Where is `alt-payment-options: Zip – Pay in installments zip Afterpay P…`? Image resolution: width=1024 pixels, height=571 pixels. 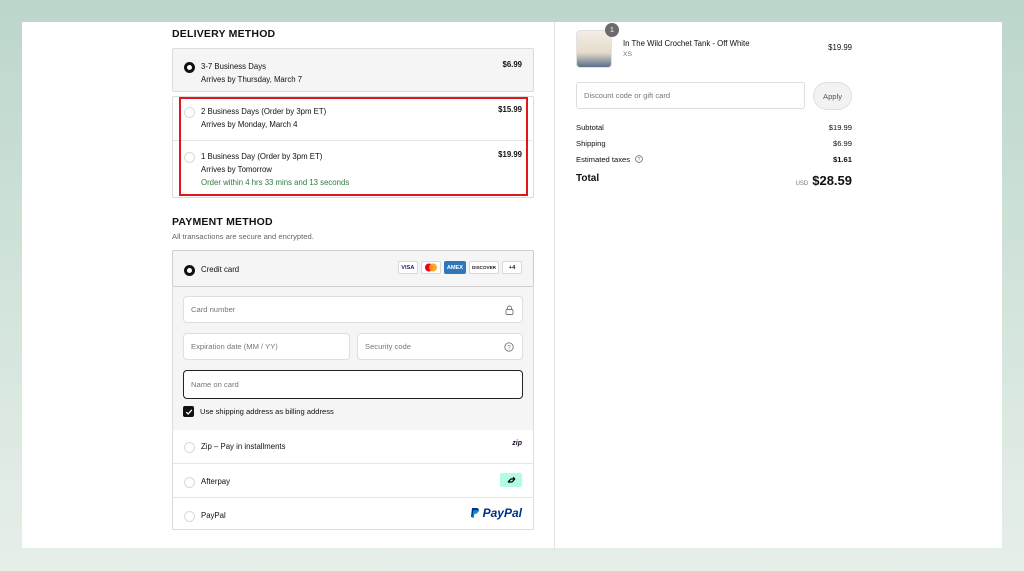
alt-payment-options: Zip – Pay in installments zip Afterpay P… is located at coordinates (353, 480).